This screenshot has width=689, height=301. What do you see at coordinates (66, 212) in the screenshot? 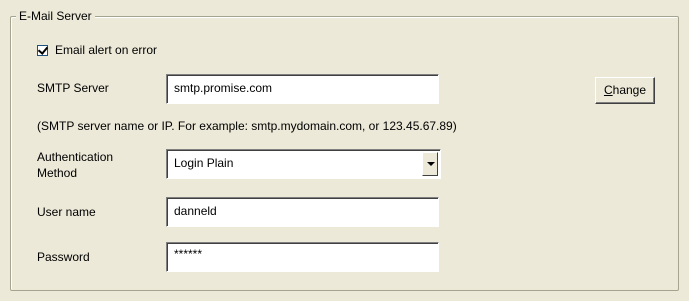
I see `username-label: User name` at bounding box center [66, 212].